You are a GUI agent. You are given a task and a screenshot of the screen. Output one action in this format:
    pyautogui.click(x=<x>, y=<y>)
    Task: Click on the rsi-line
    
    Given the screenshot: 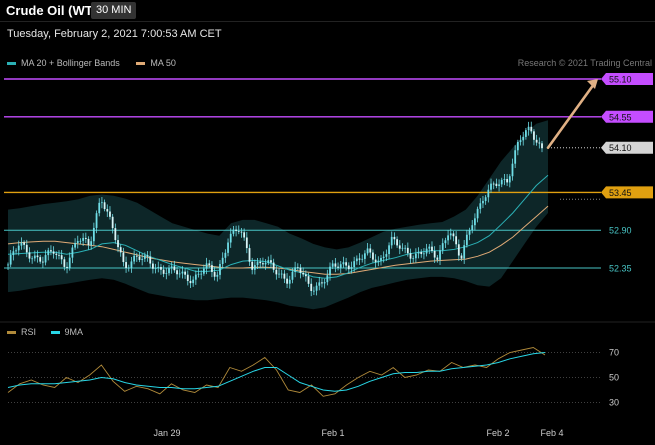 What is the action you would take?
    pyautogui.click(x=276, y=372)
    